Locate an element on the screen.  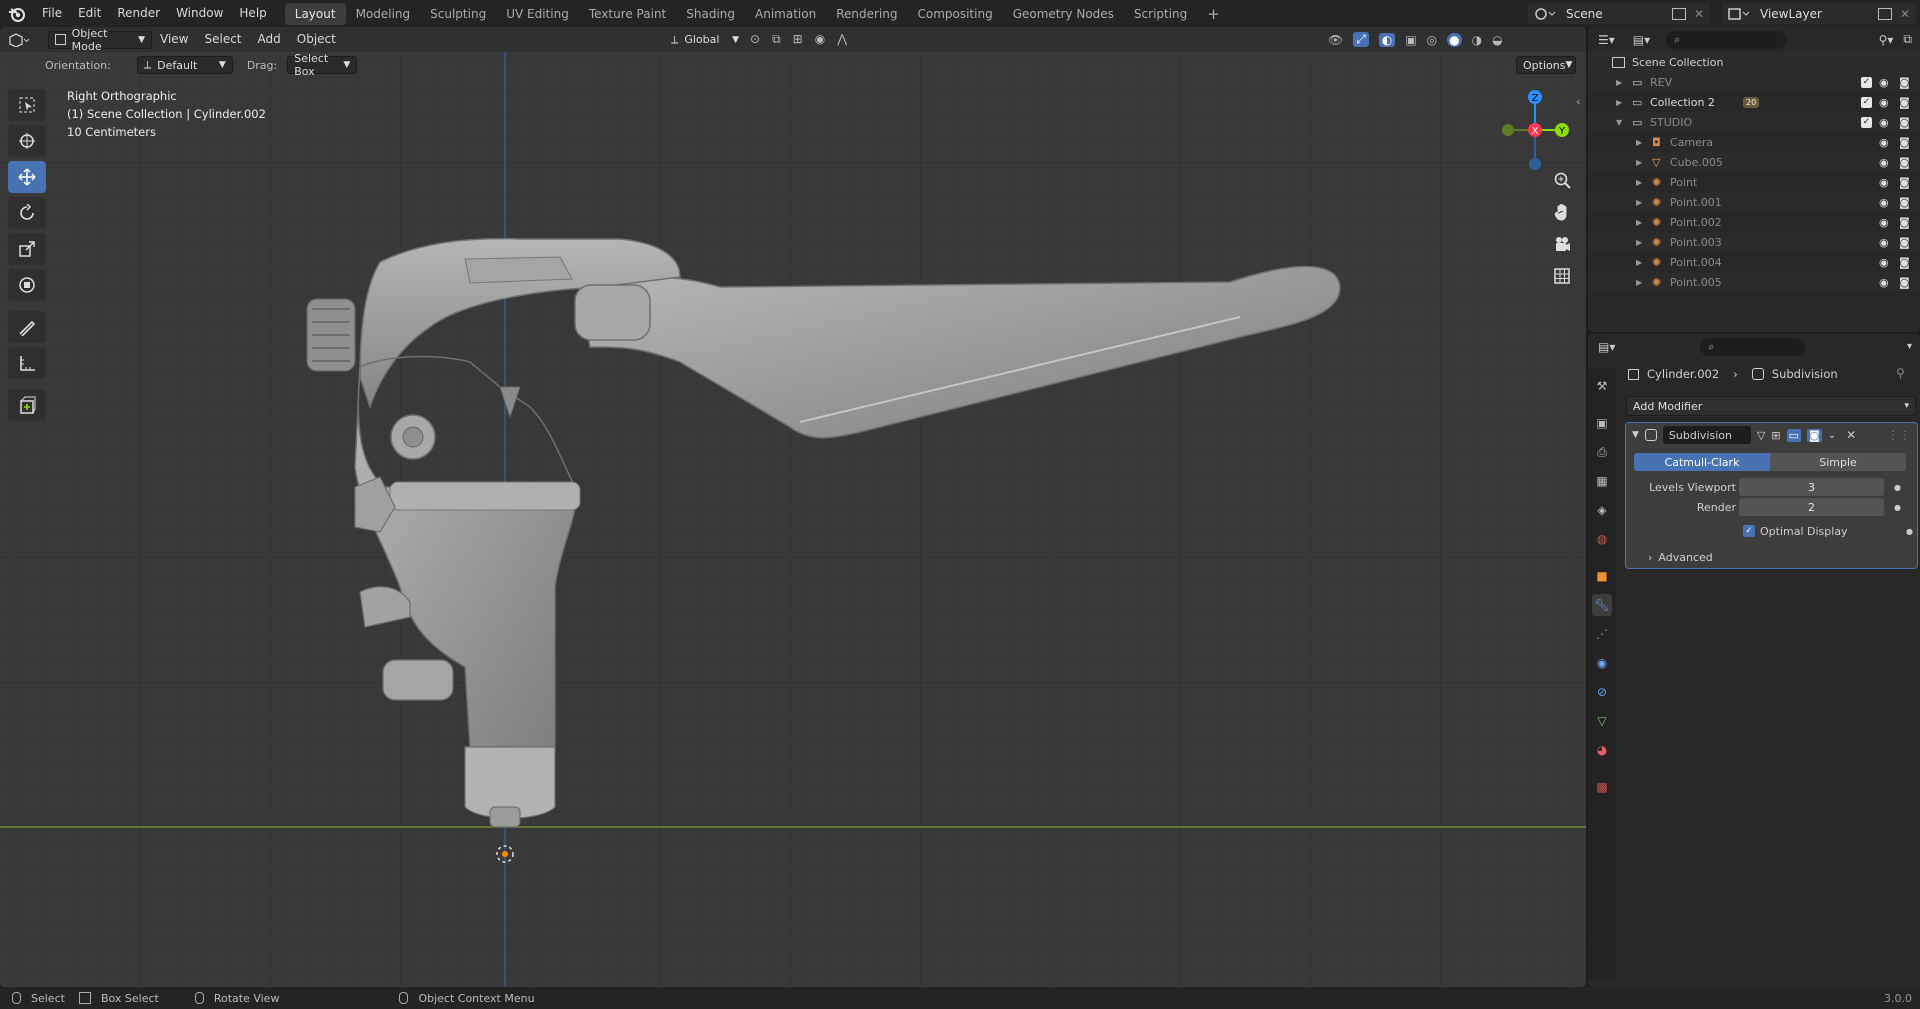
cursor-tool is located at coordinates (27, 141).